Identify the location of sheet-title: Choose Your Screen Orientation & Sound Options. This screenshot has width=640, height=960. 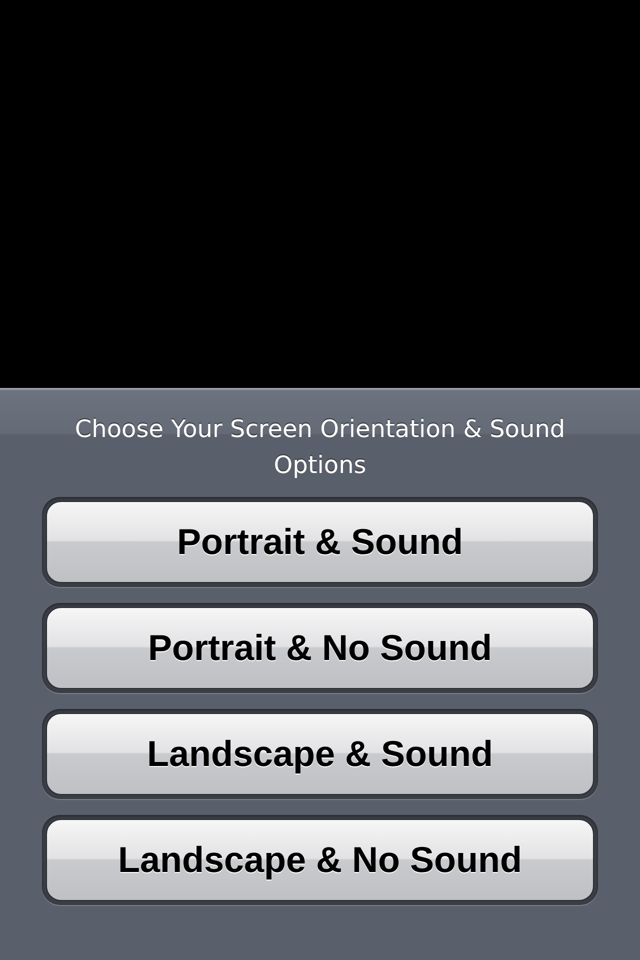
(320, 447).